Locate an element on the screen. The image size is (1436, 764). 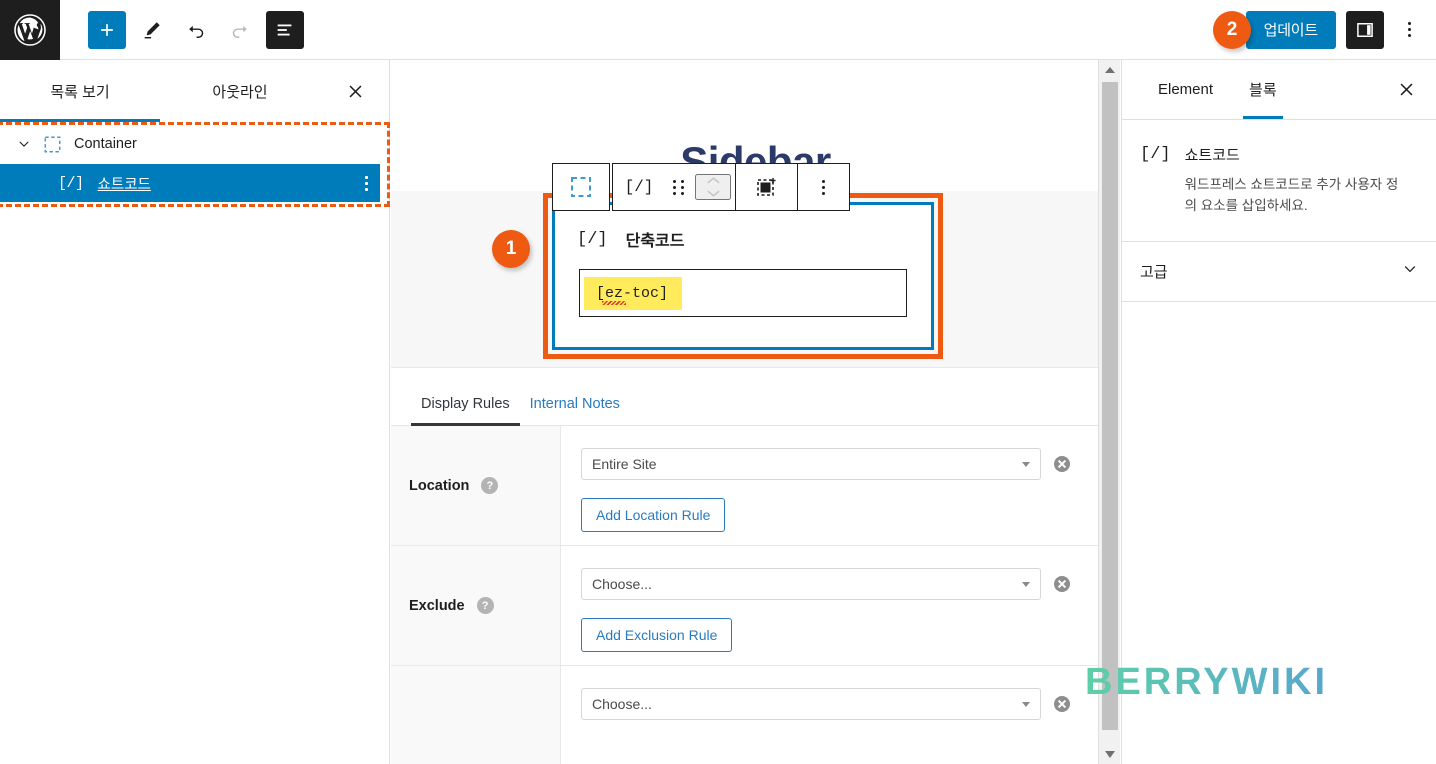
rule-label-cell: Location ? is located at coordinates (476, 485).